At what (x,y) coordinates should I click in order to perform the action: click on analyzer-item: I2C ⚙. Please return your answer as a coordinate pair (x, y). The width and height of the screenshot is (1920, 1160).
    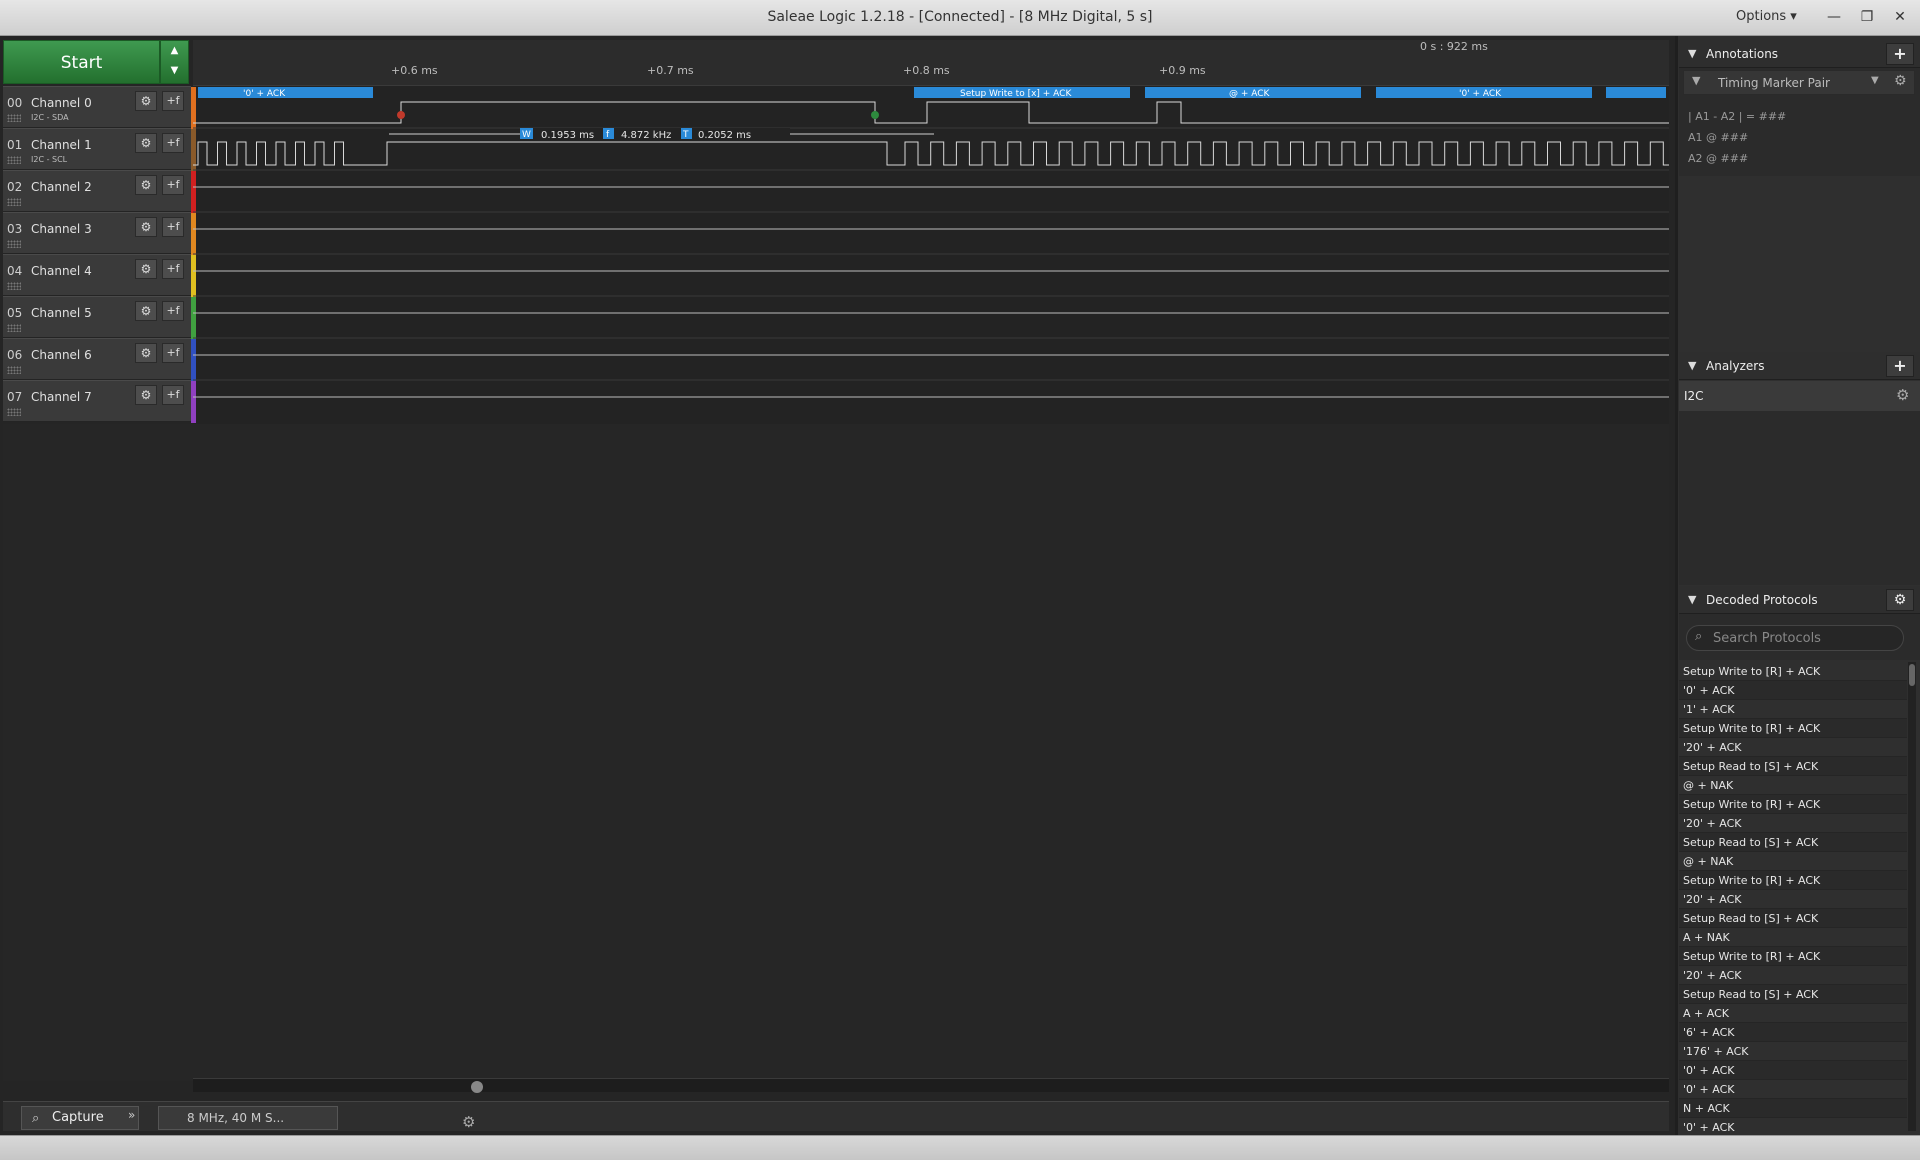
    Looking at the image, I should click on (1799, 396).